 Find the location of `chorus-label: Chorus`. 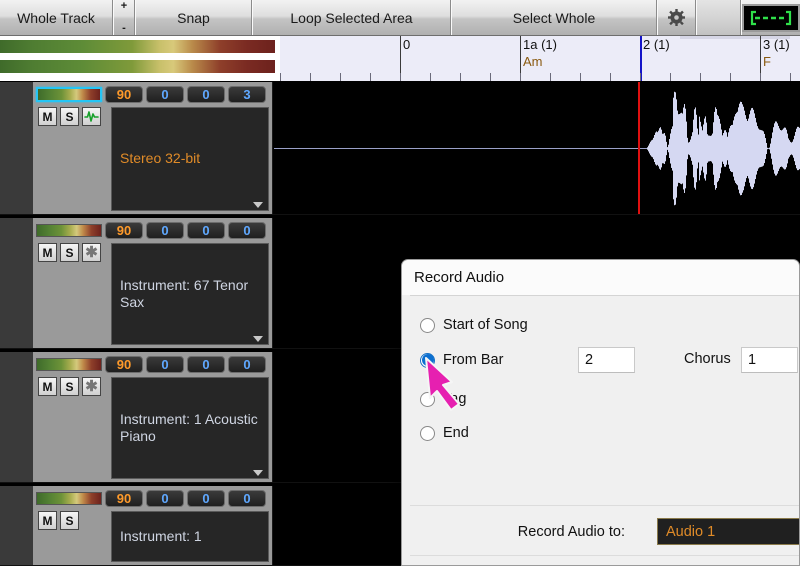

chorus-label: Chorus is located at coordinates (707, 359).